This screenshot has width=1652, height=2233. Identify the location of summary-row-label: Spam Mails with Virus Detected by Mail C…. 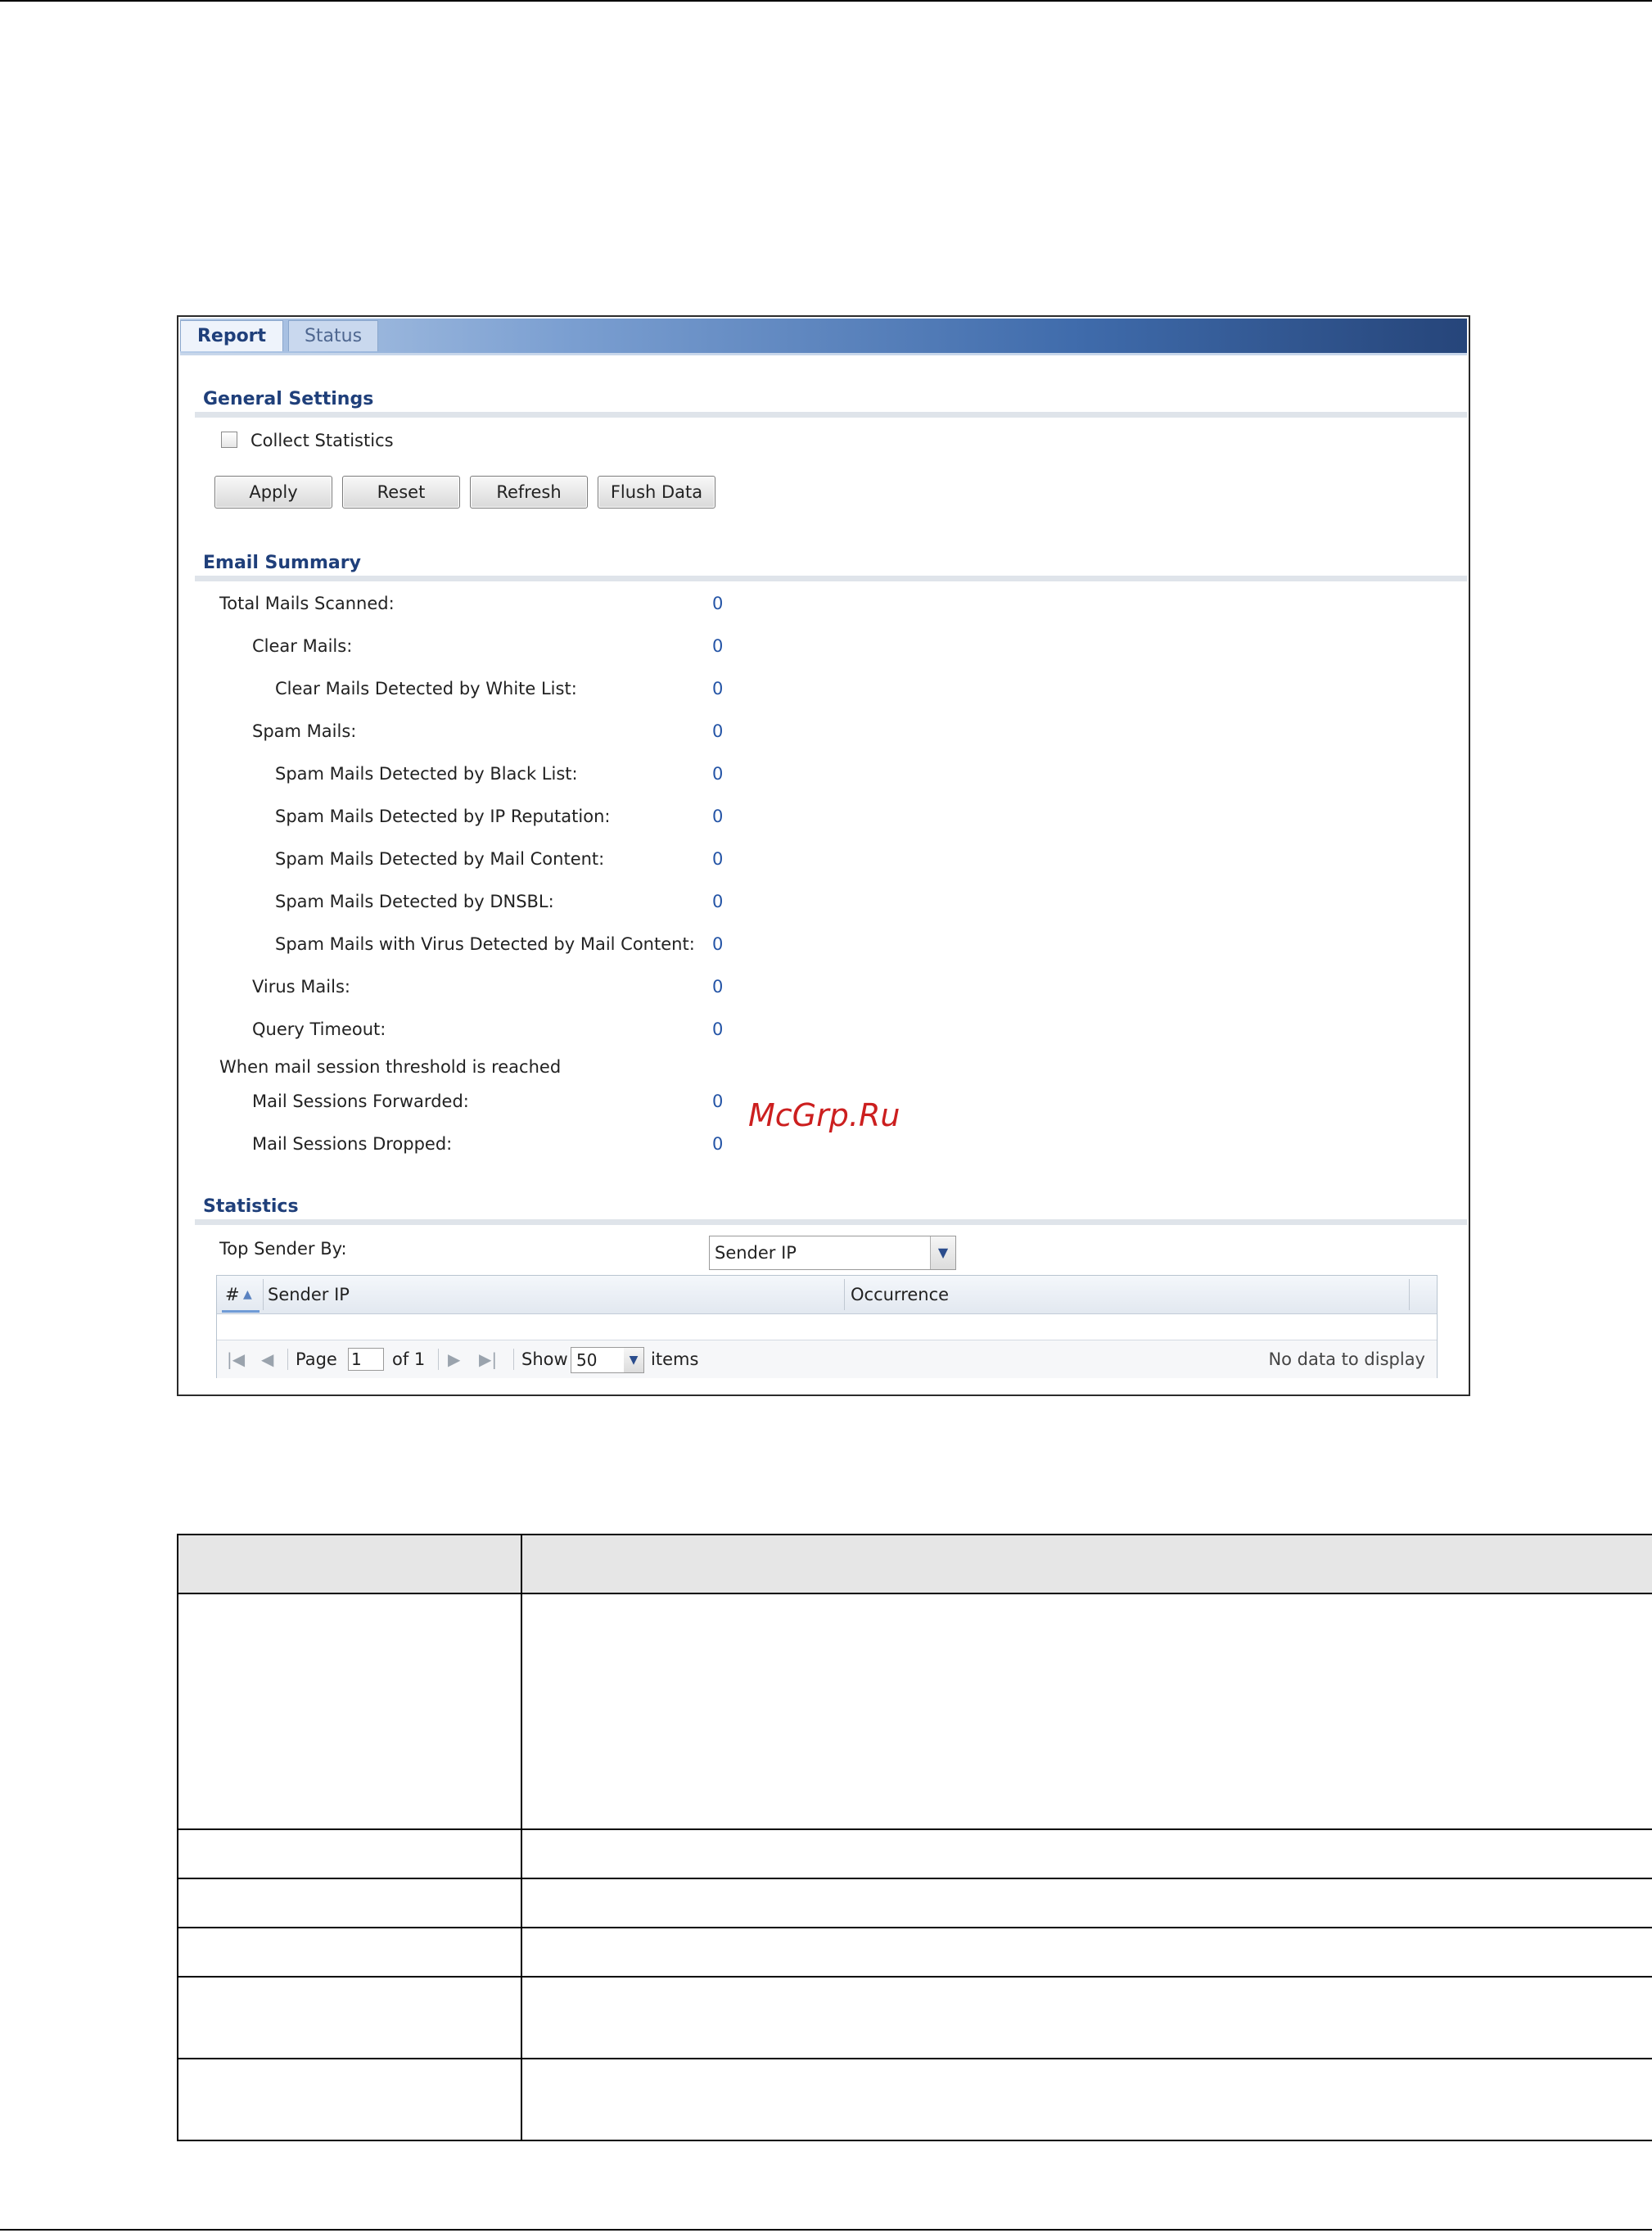
(485, 944).